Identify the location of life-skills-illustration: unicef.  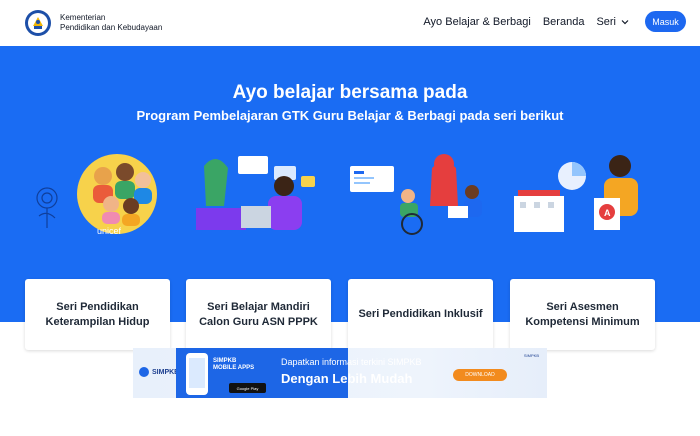
(96, 195).